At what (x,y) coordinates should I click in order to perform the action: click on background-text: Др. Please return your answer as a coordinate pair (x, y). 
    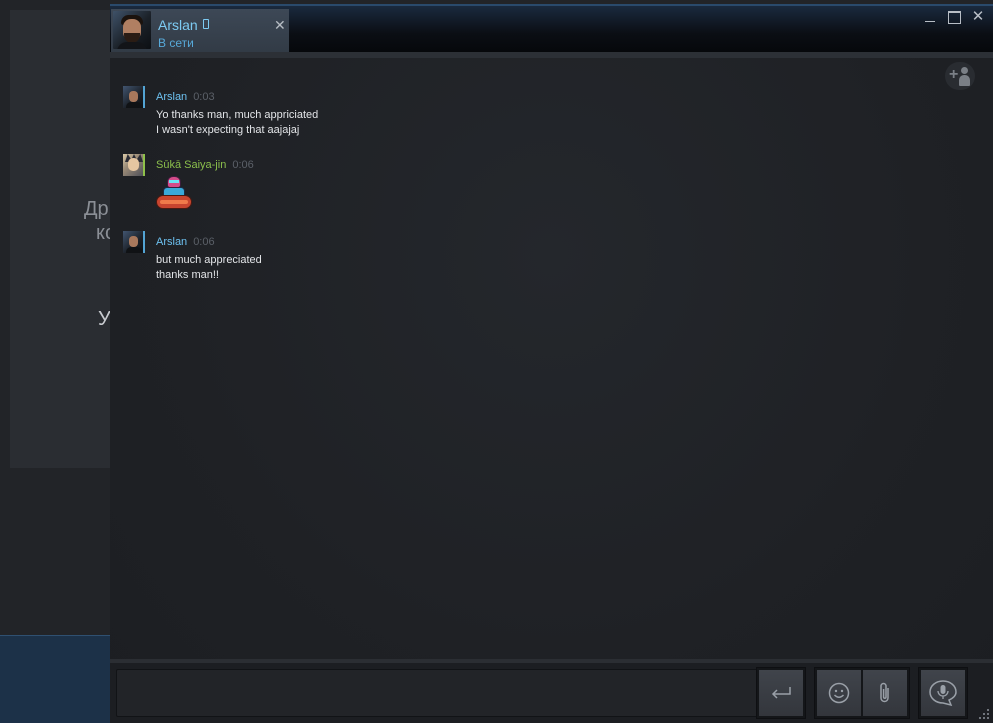
    Looking at the image, I should click on (96, 209).